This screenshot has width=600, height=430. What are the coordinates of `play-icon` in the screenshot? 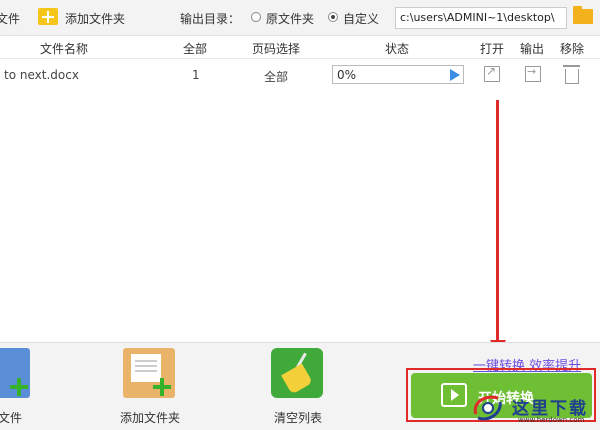 It's located at (455, 75).